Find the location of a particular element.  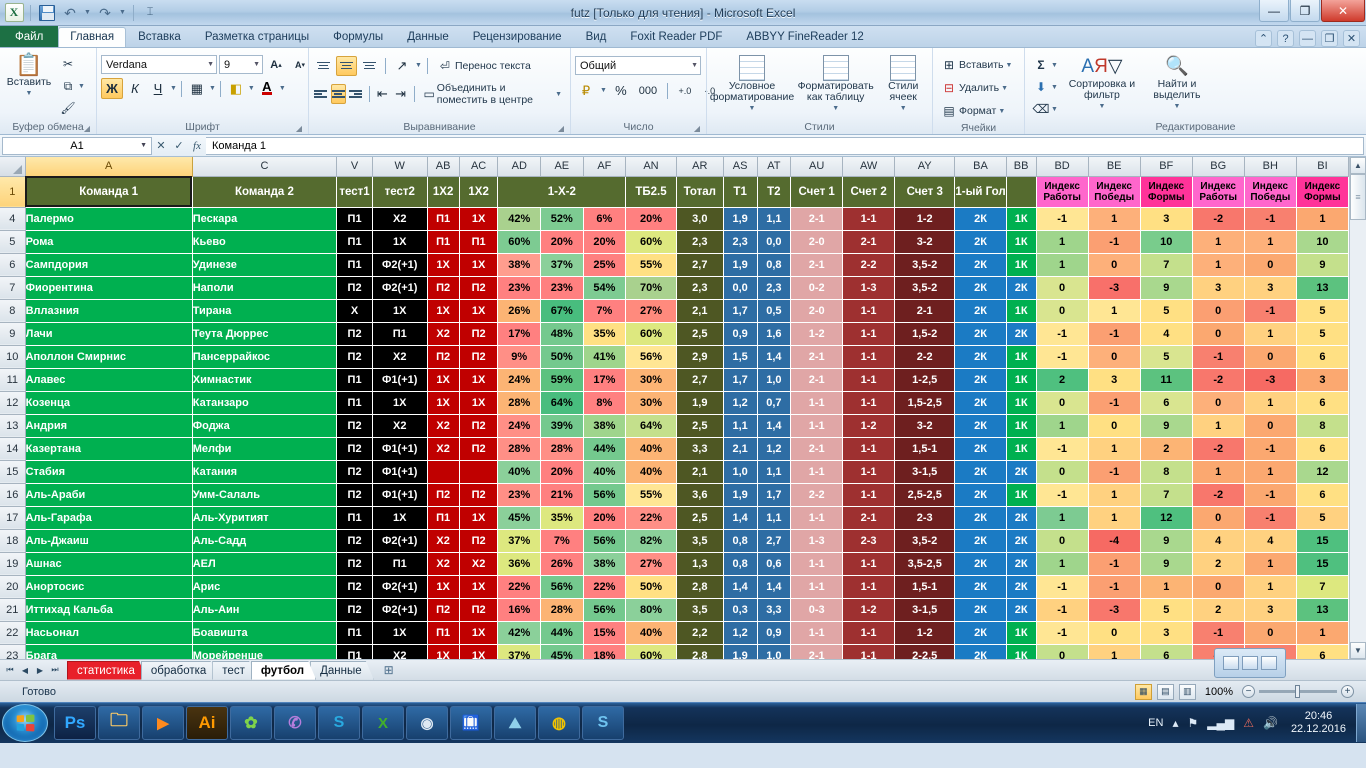

underline-button: Ч is located at coordinates (158, 88).